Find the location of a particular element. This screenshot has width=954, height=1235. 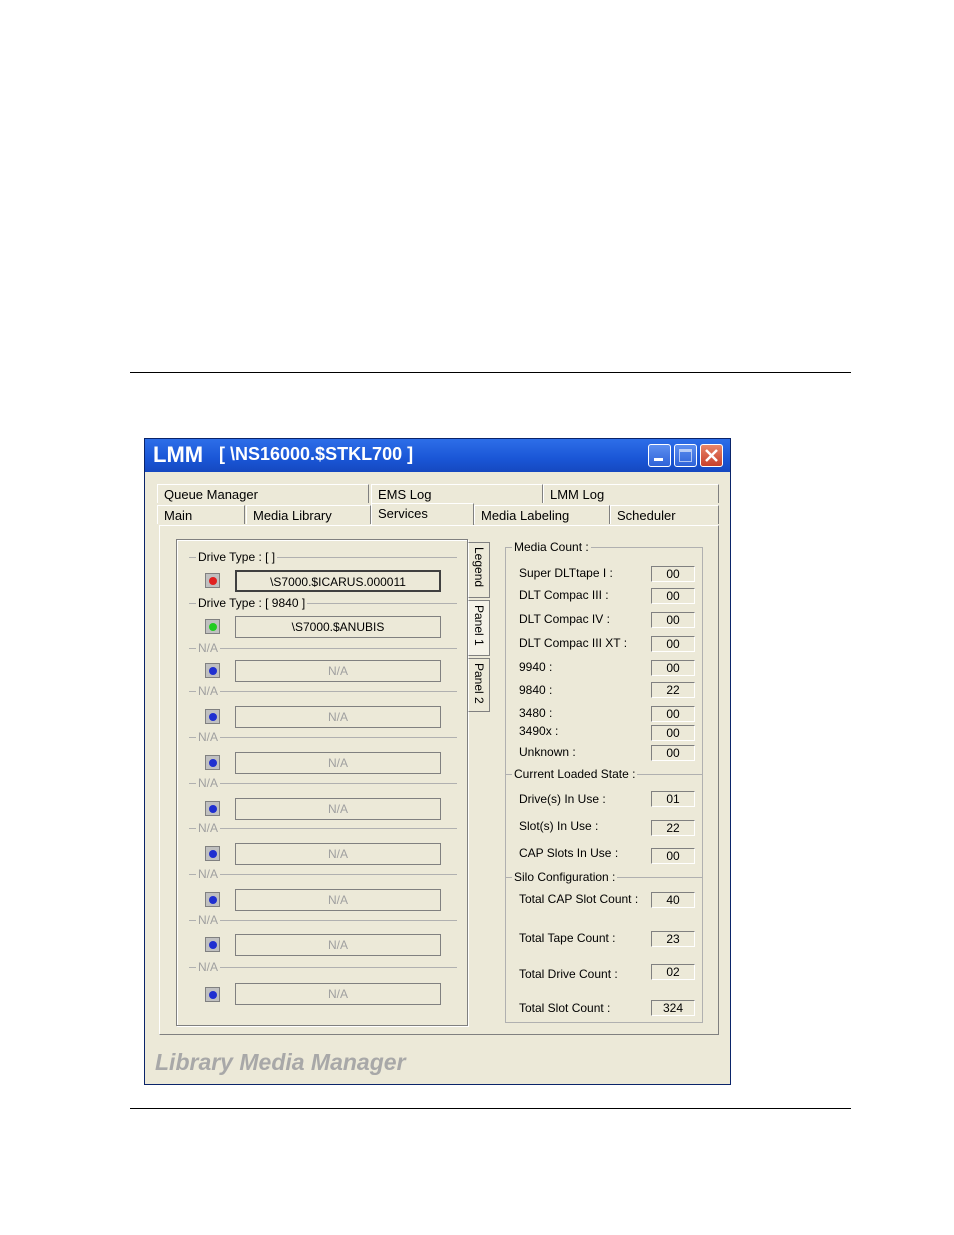

side-tab-label: Panel 1 is located at coordinates (479, 625).